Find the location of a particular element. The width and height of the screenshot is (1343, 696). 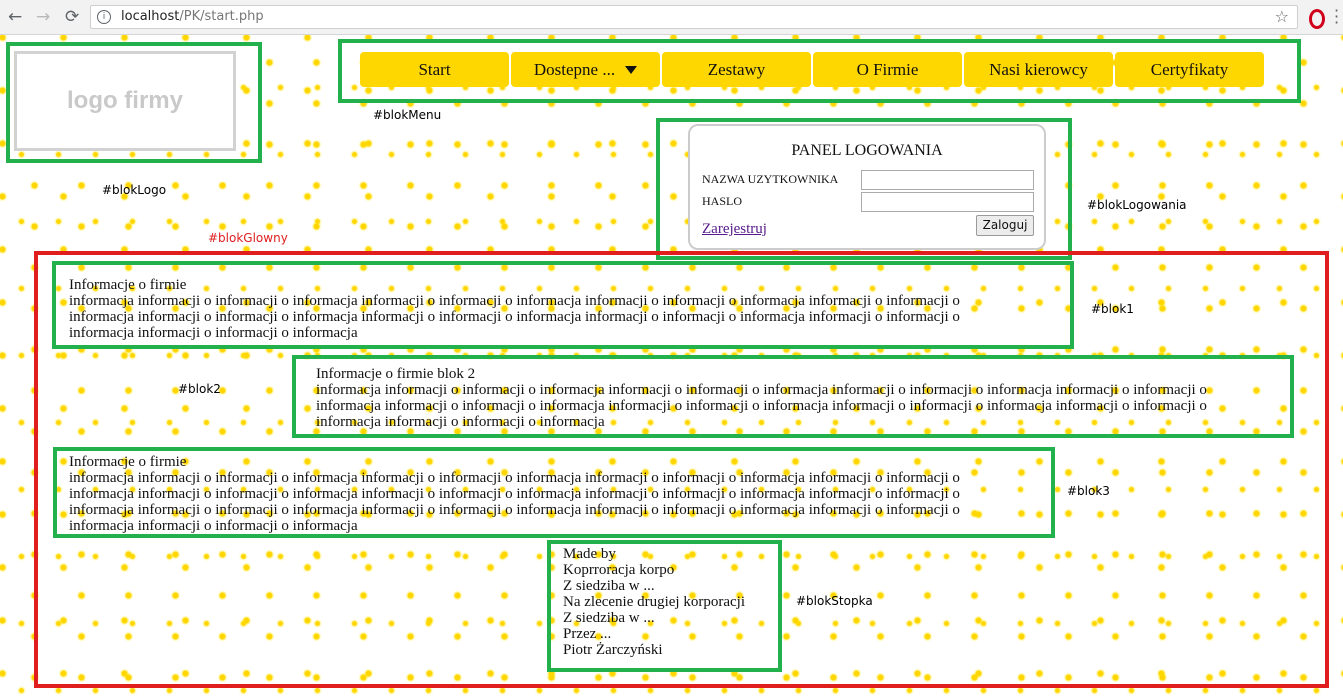

menu-item-zestawy: Zestawy is located at coordinates (736, 69).